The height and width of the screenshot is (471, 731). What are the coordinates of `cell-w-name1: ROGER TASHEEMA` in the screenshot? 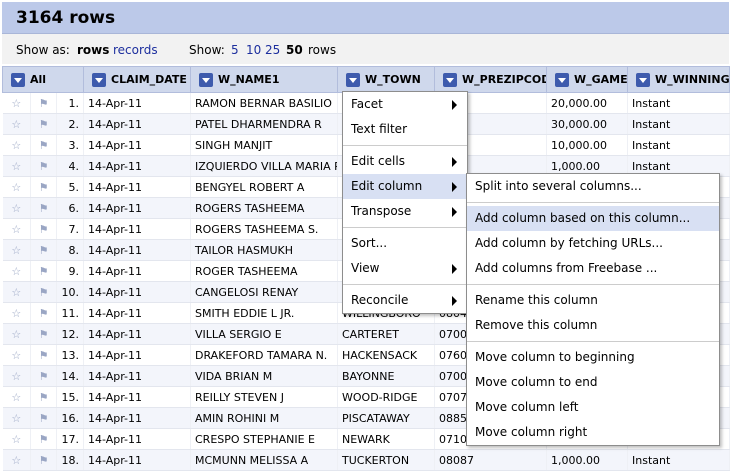 It's located at (264, 271).